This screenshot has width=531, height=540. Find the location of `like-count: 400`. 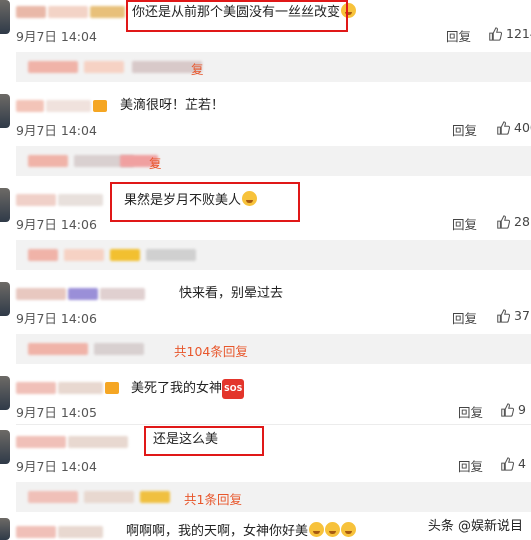

like-count: 400 is located at coordinates (522, 127).